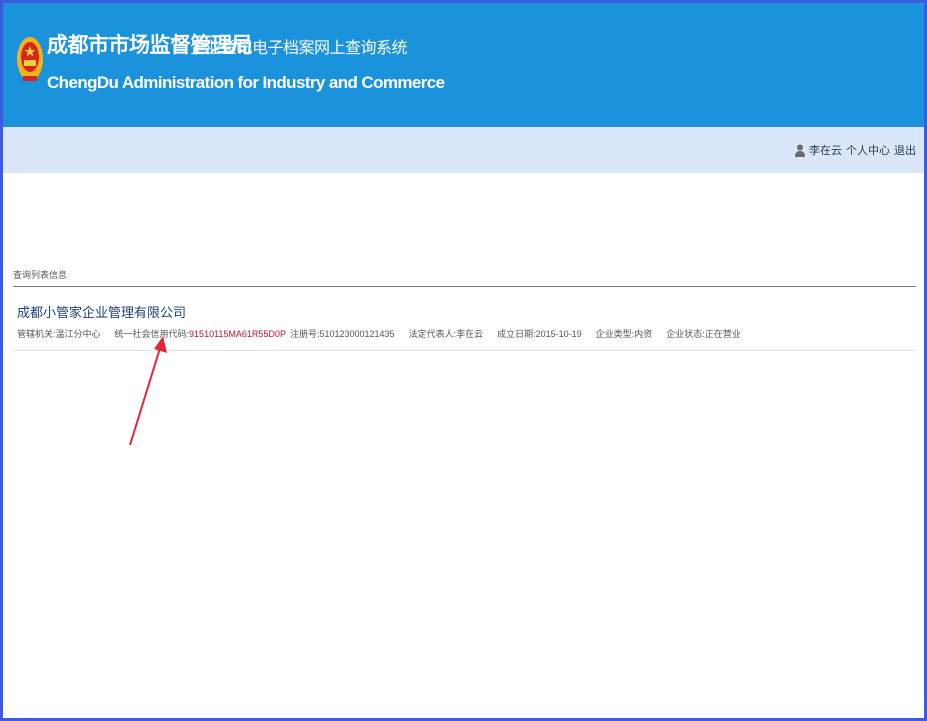 The width and height of the screenshot is (927, 721). I want to click on legal-rep: 法定代表人:李在云, so click(446, 333).